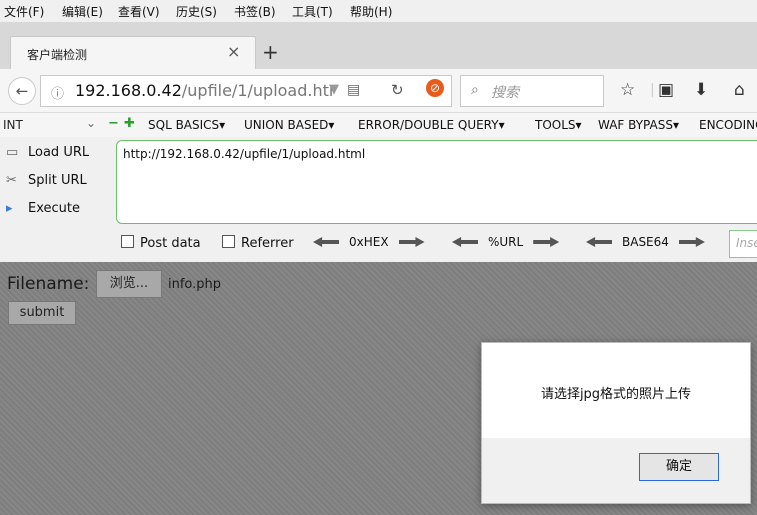 This screenshot has width=757, height=515. What do you see at coordinates (113, 123) in the screenshot?
I see `minus-icon: −` at bounding box center [113, 123].